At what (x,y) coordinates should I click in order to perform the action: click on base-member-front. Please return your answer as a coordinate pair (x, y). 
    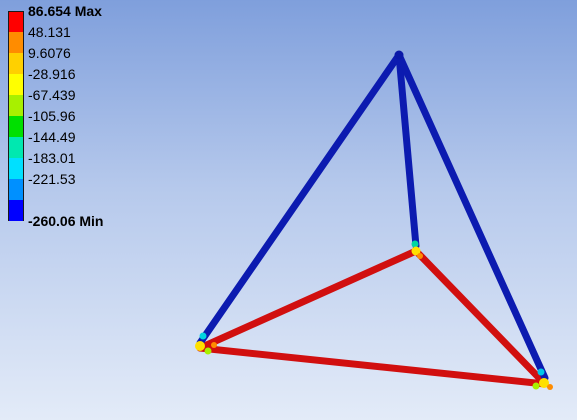
    Looking at the image, I should click on (372, 366).